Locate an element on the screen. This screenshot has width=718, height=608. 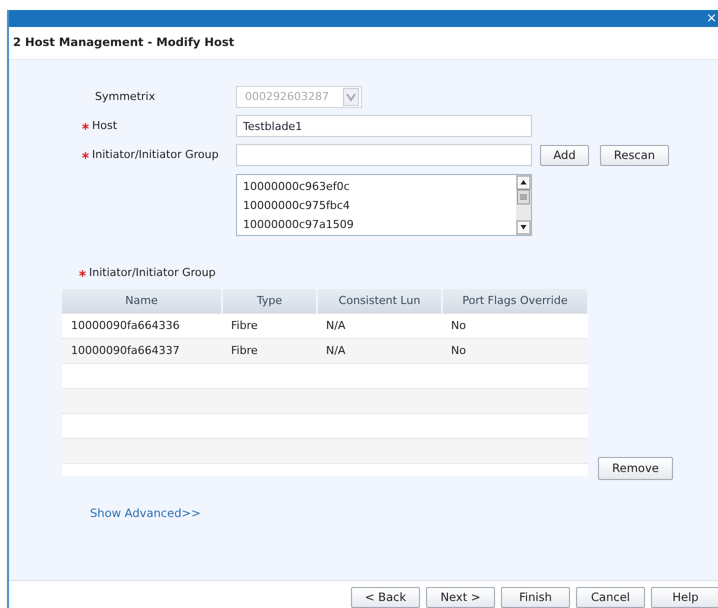
scrollbar-icon is located at coordinates (523, 204).